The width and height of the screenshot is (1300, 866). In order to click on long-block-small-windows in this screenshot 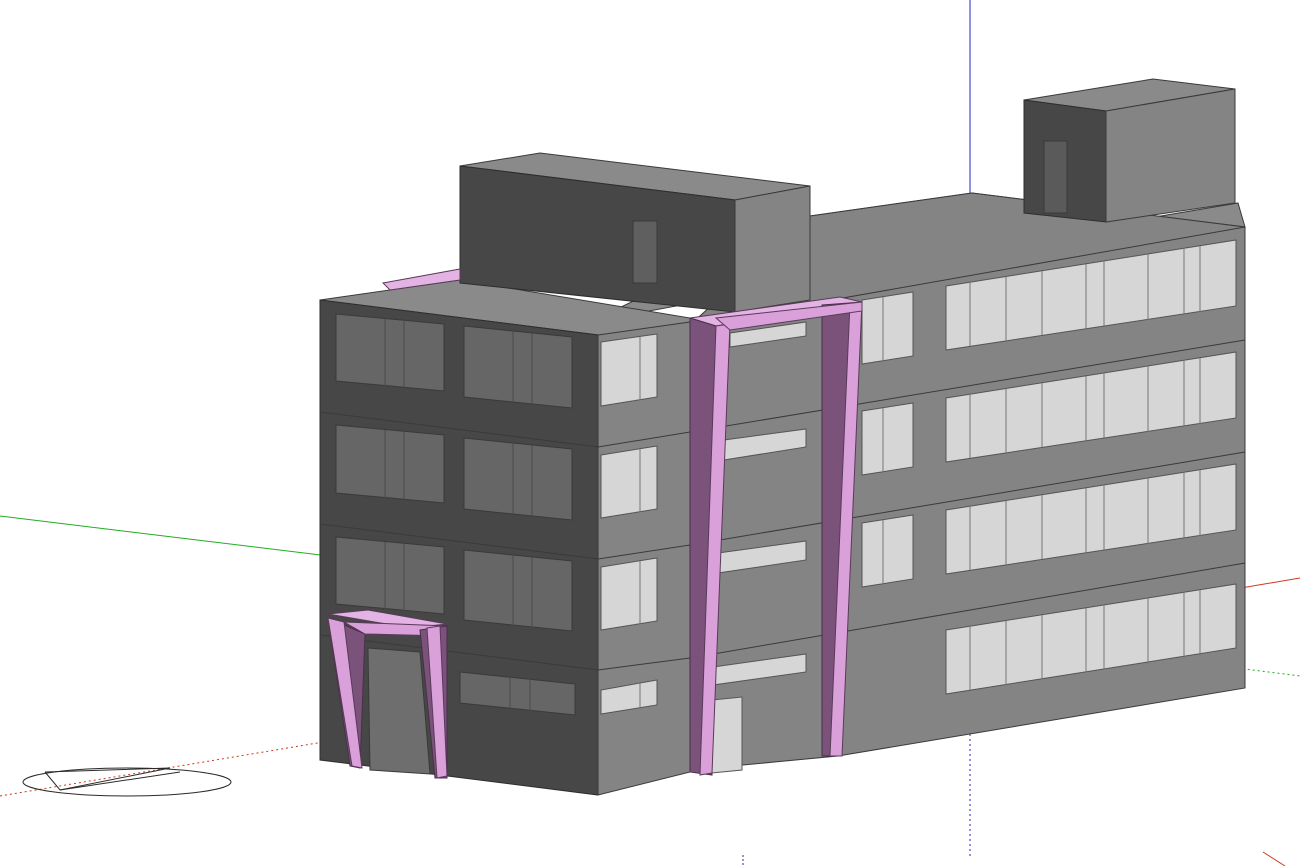, I will do `click(887, 439)`.